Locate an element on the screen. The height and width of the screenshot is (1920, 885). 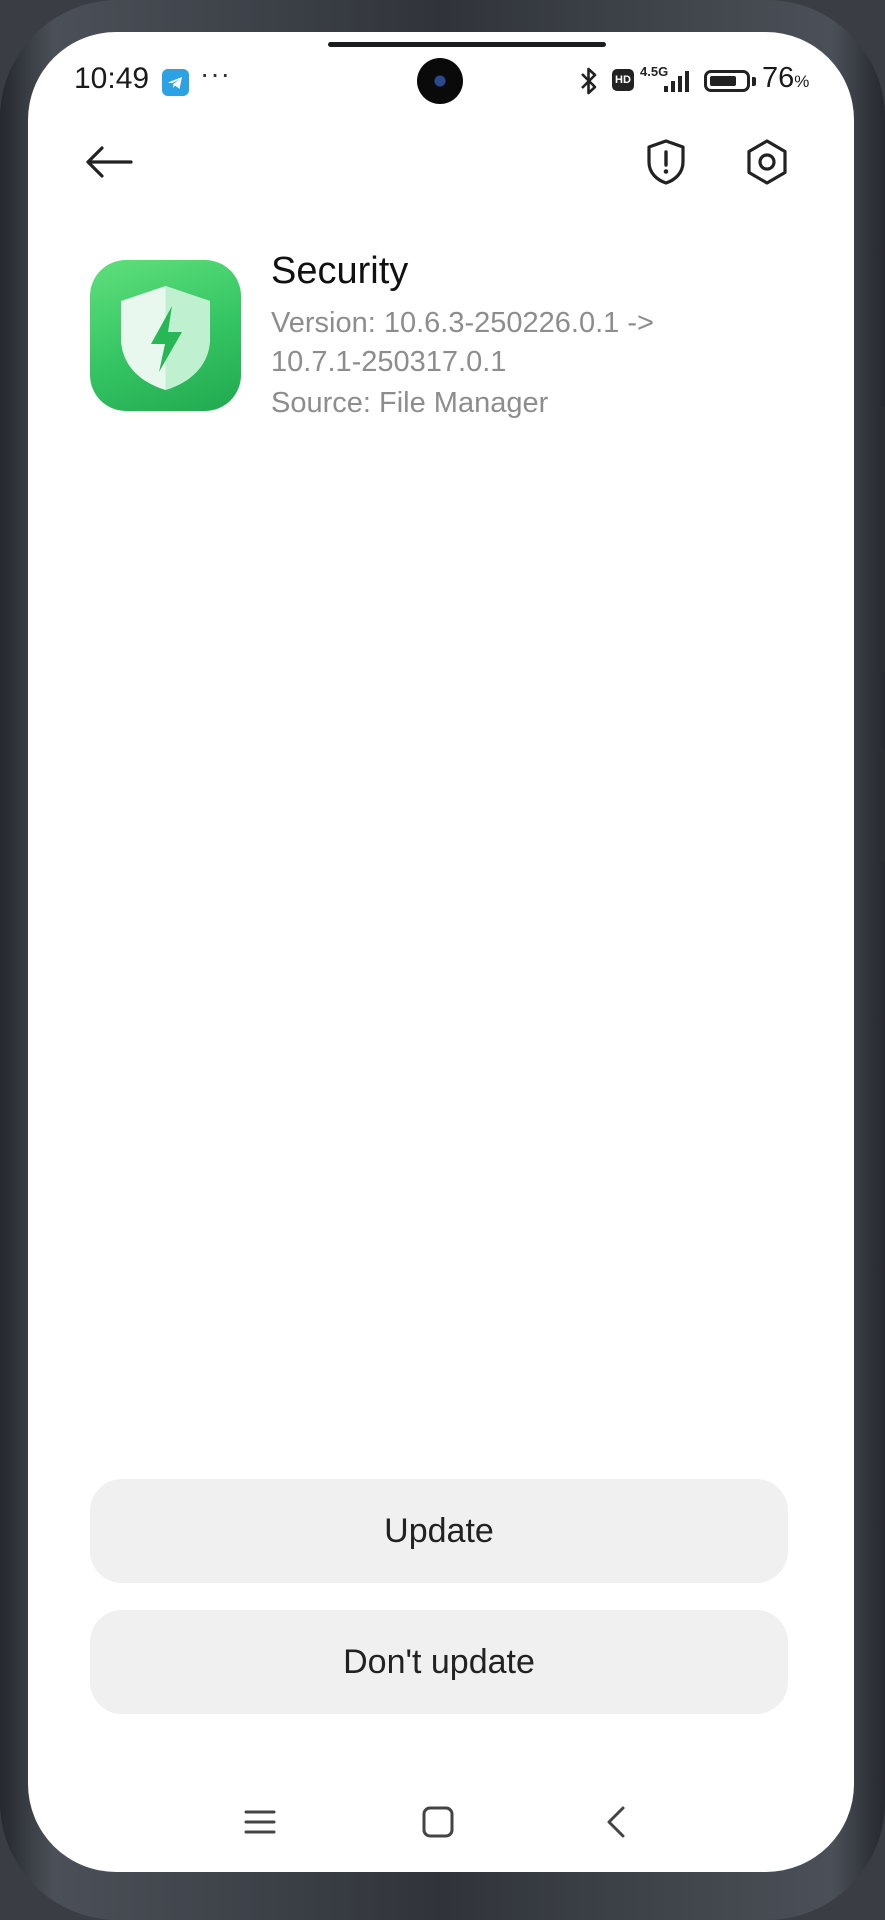
battery-percent: 76% is located at coordinates (786, 78).